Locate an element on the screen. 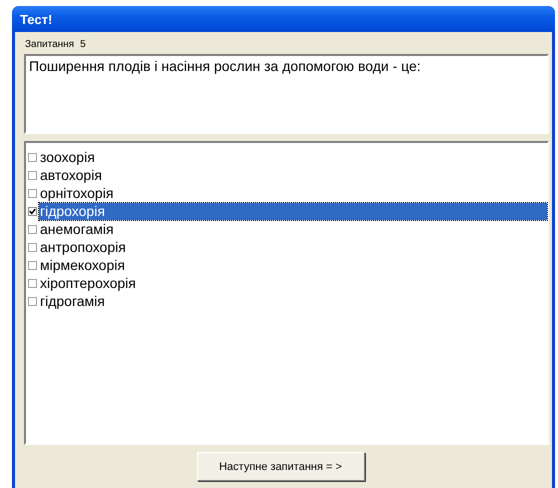 The width and height of the screenshot is (558, 488). question-number: 5 is located at coordinates (83, 44).